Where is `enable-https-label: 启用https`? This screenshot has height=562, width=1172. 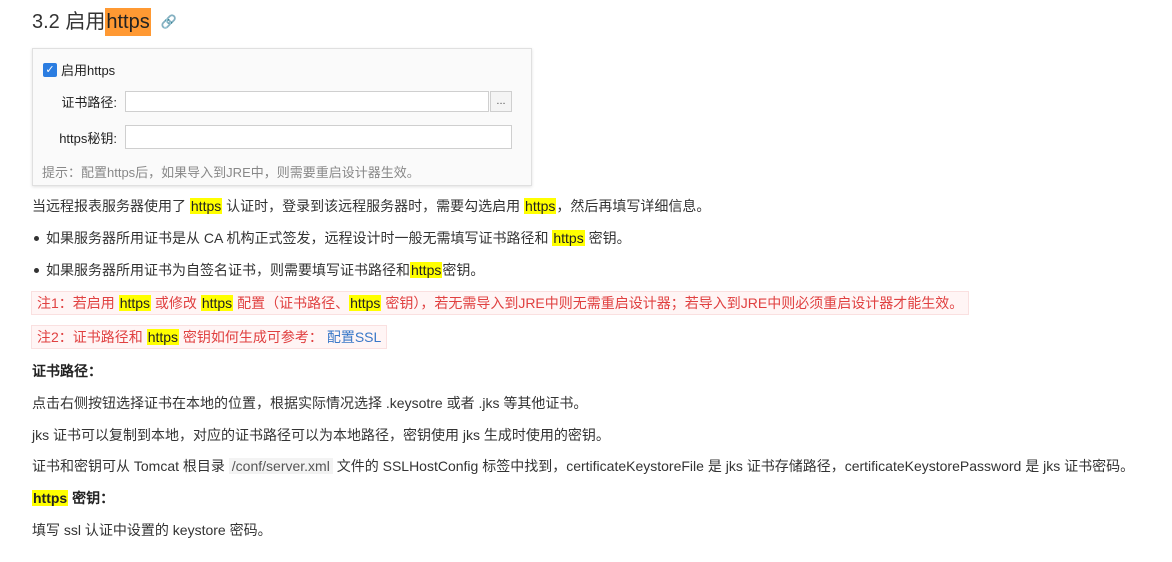
enable-https-label: 启用https is located at coordinates (88, 70).